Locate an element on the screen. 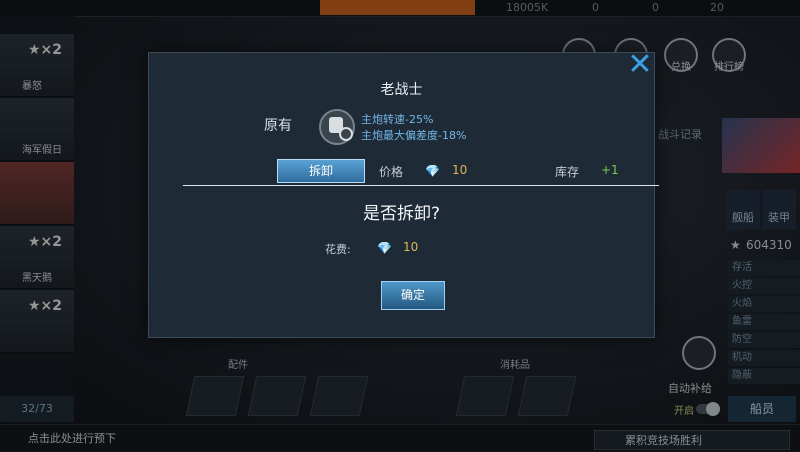  stock-value: +1 is located at coordinates (610, 170).